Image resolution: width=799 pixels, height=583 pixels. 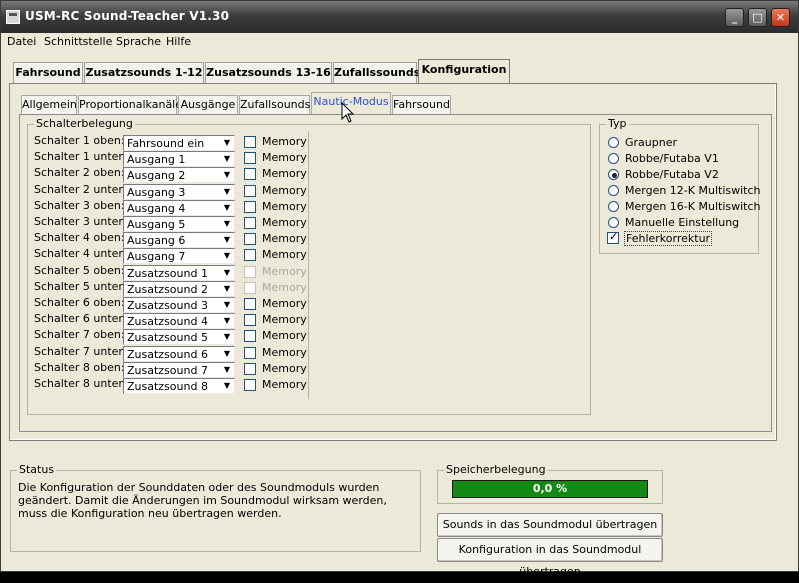 What do you see at coordinates (693, 190) in the screenshot?
I see `typ-radio-label: Mergen 12-K Multiswitch` at bounding box center [693, 190].